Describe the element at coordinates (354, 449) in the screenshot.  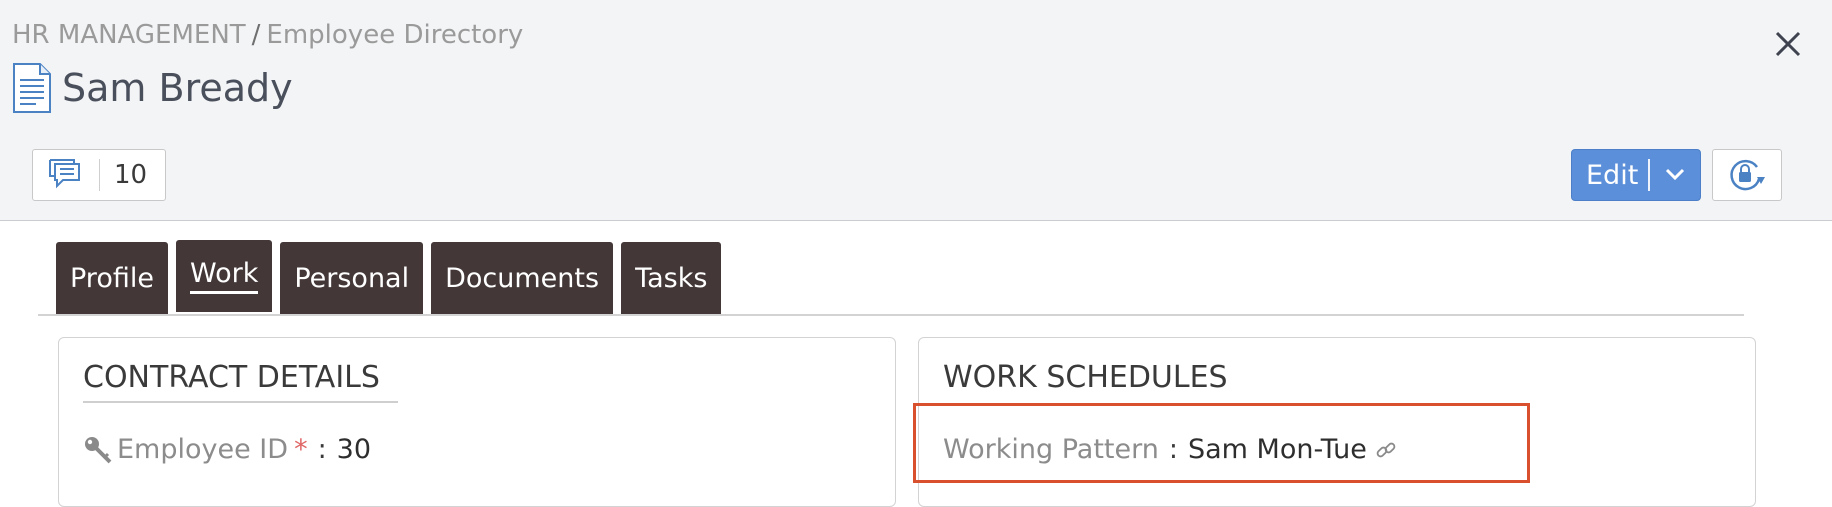
I see `employee-id-value: 30` at that location.